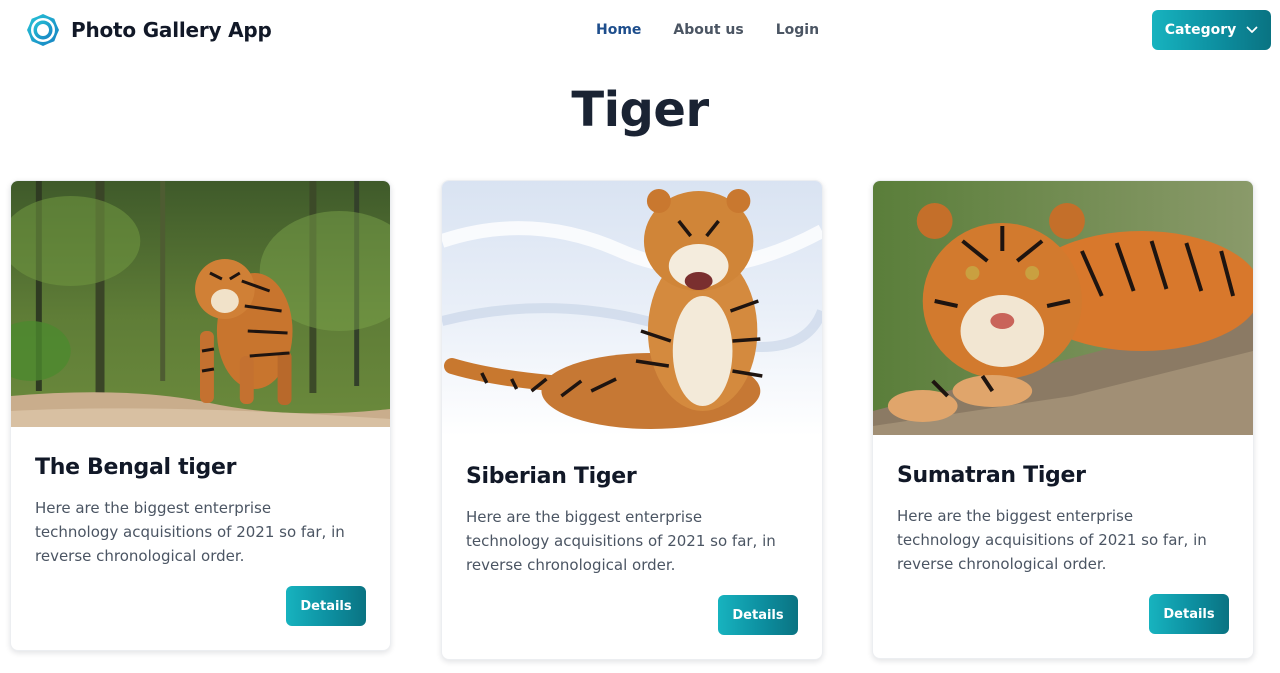 The width and height of the screenshot is (1280, 673). I want to click on nav-home-link: Home, so click(618, 30).